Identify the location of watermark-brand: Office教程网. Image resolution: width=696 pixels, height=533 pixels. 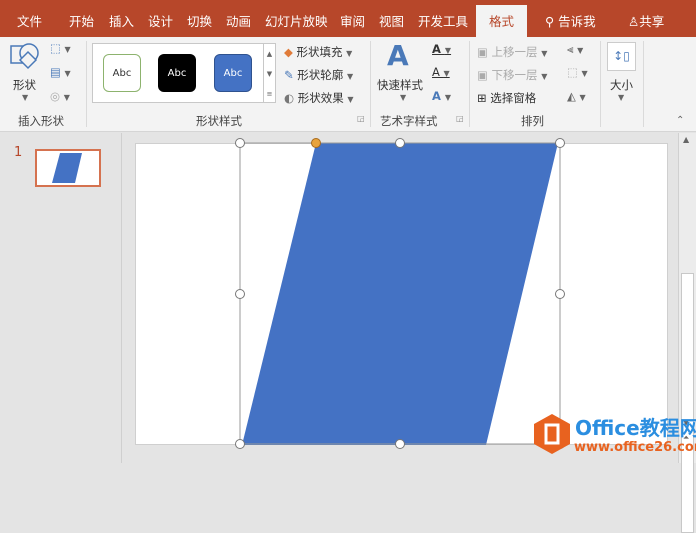
(635, 428).